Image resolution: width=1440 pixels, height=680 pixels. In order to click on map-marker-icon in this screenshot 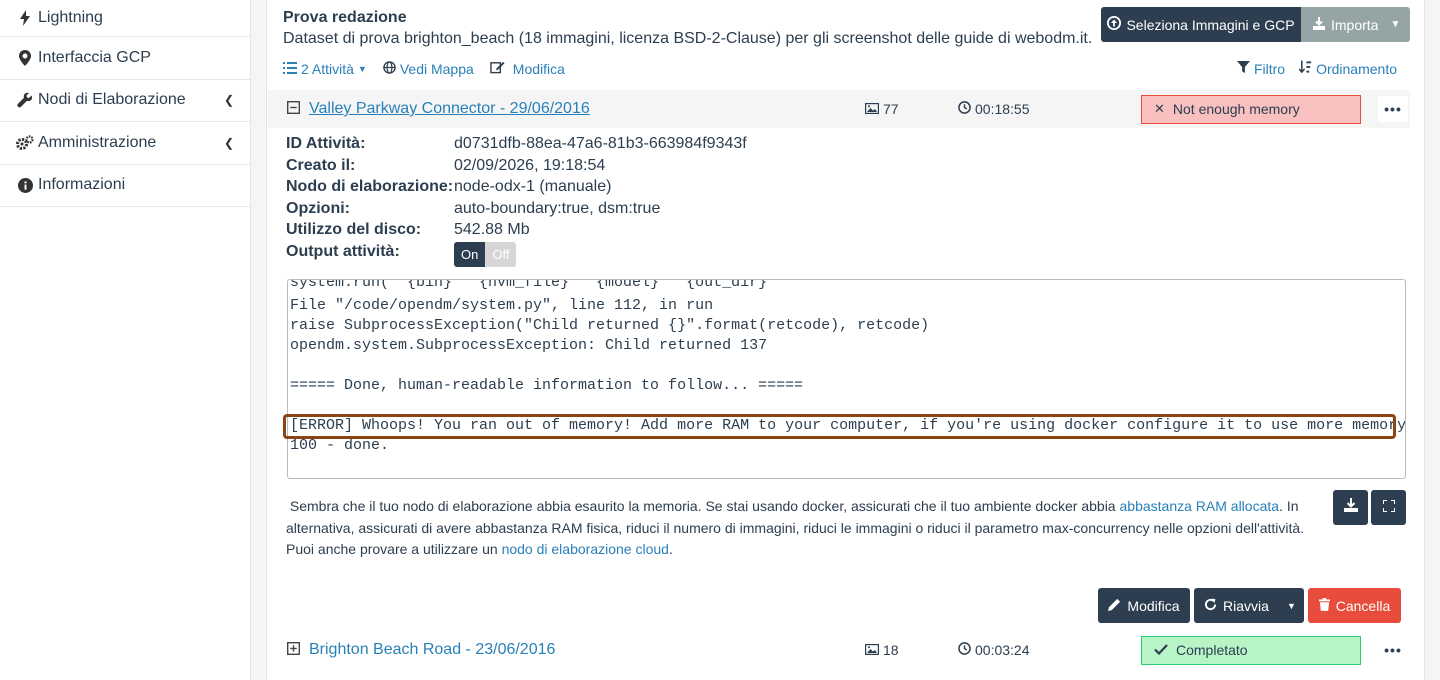, I will do `click(25, 57)`.